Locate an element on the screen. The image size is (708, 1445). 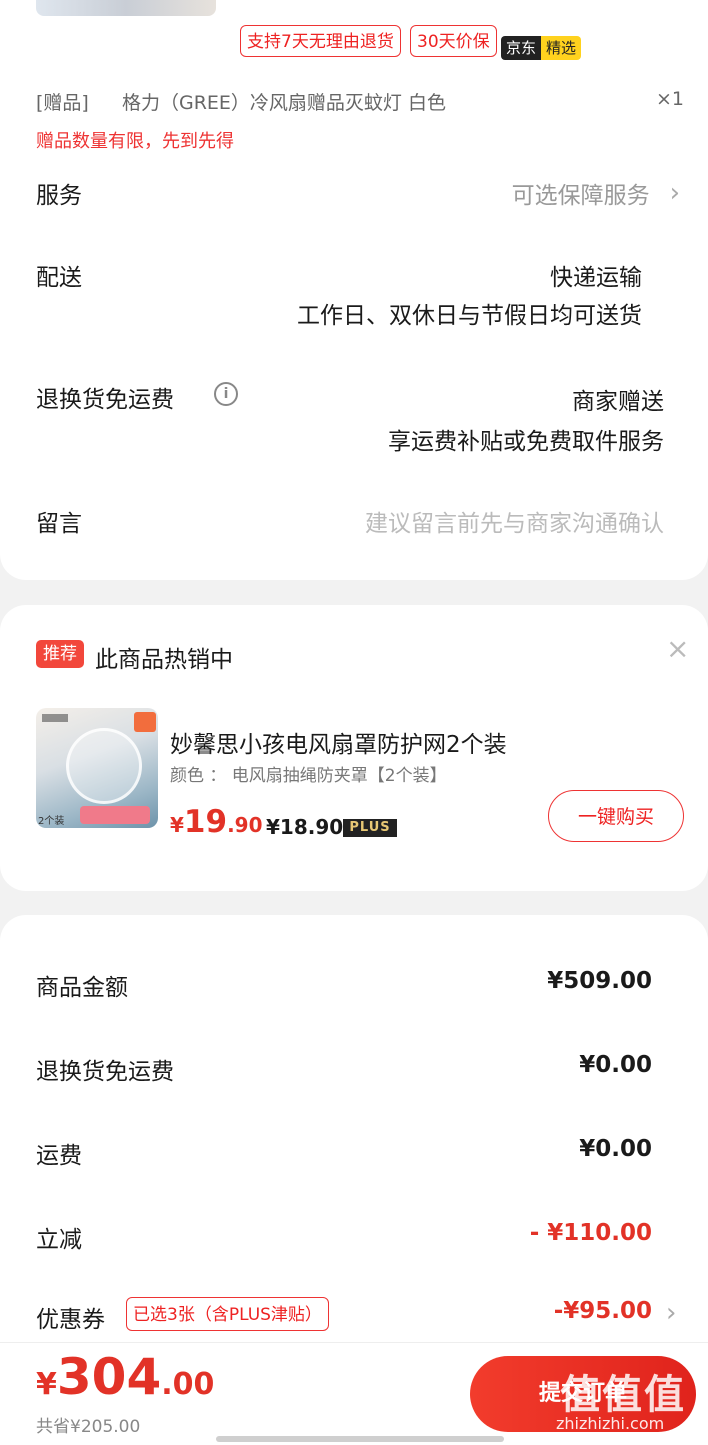
recommend-title: 此商品热销中 is located at coordinates (164, 660).